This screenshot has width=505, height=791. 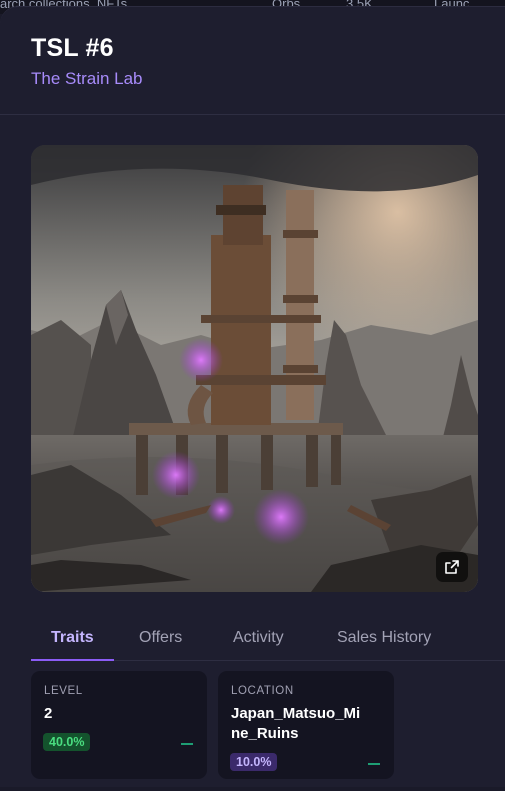 I want to click on tab-activity: Activity, so click(x=258, y=638).